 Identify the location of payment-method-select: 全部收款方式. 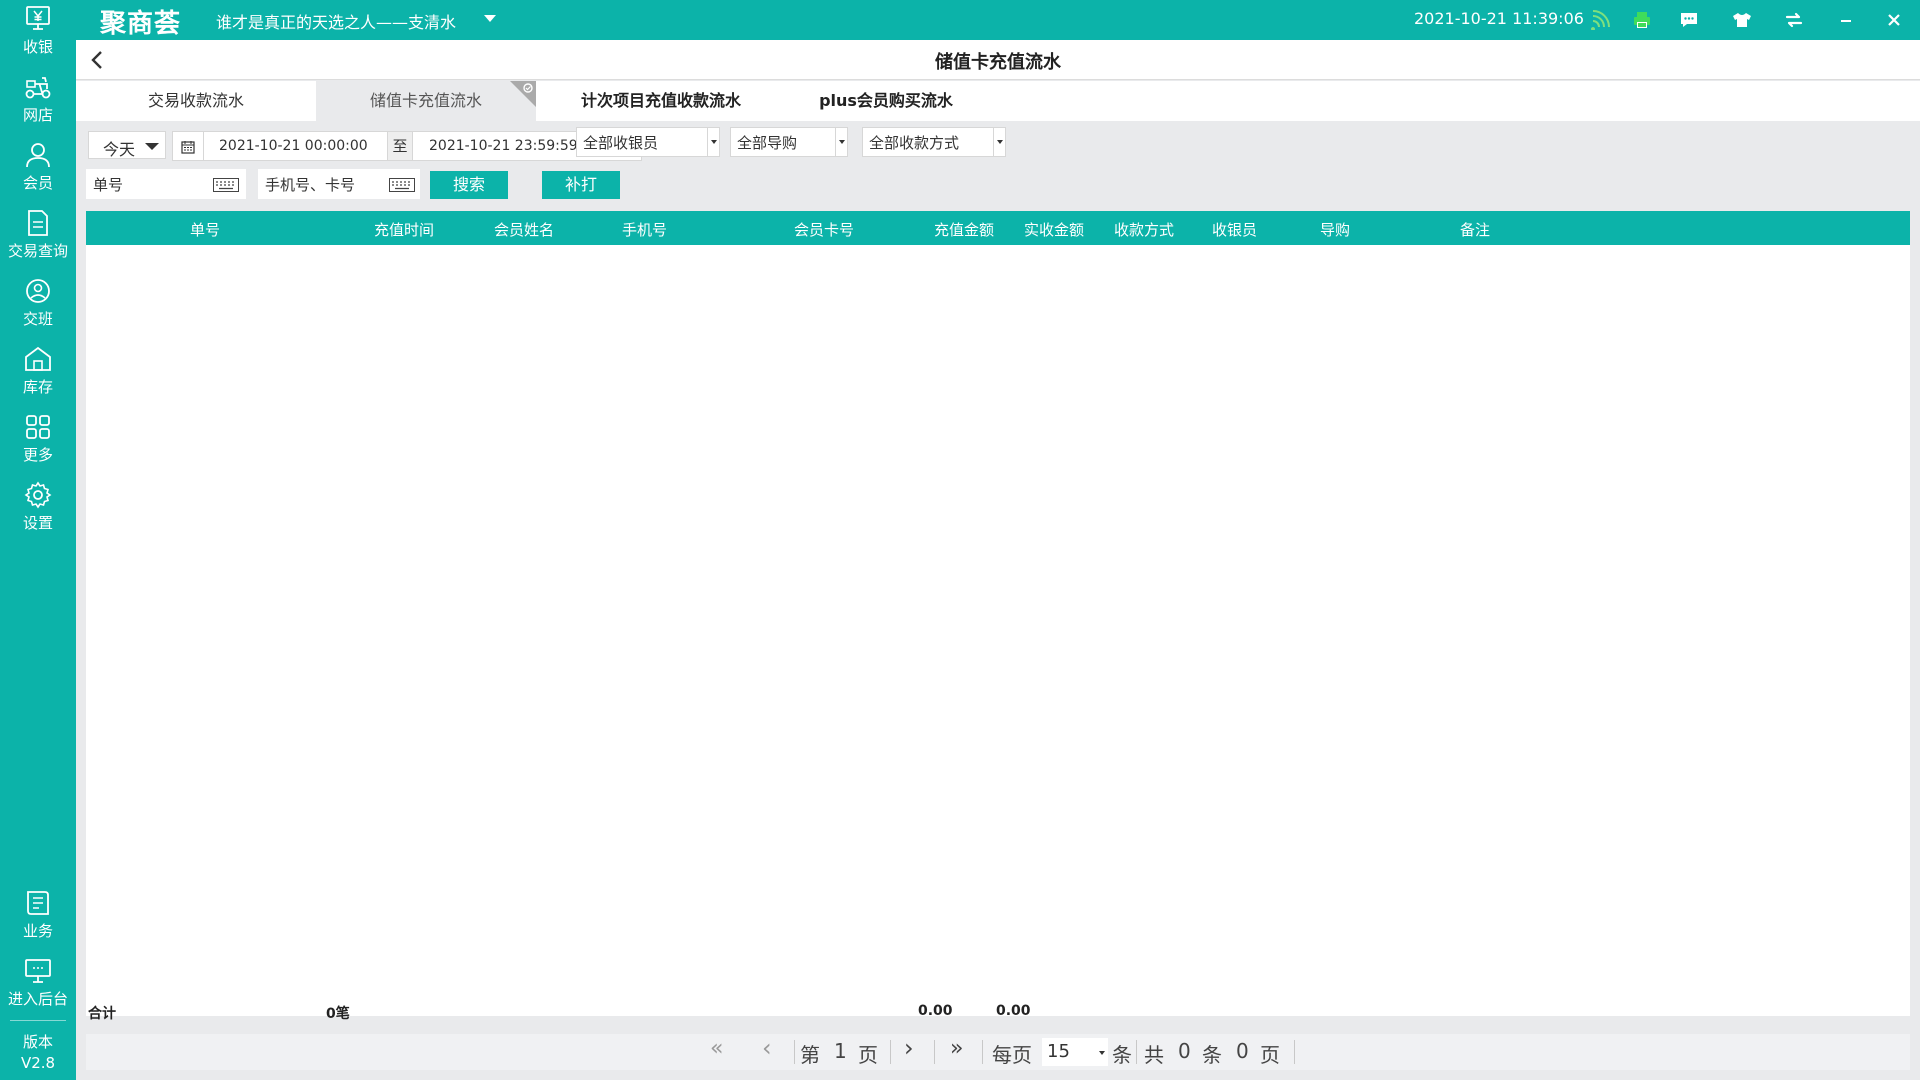
(934, 142).